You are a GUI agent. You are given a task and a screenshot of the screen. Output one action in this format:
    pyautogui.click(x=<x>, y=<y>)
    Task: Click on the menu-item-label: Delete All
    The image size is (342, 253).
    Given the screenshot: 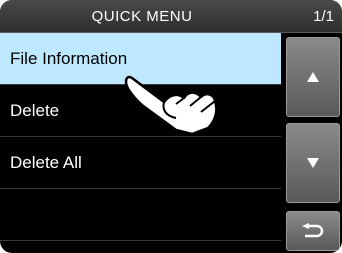 What is the action you would take?
    pyautogui.click(x=46, y=162)
    